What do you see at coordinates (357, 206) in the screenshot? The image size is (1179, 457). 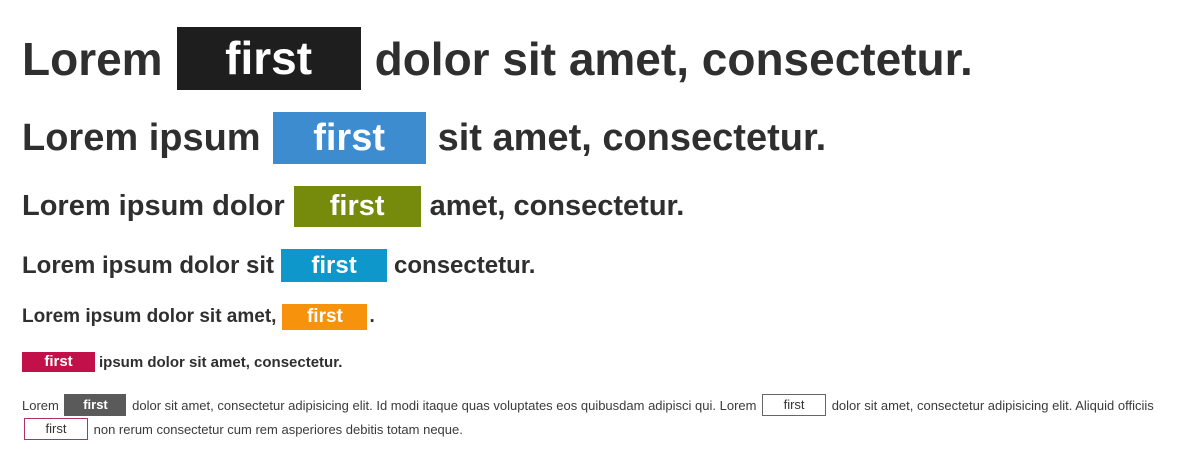 I see `badge-green: first` at bounding box center [357, 206].